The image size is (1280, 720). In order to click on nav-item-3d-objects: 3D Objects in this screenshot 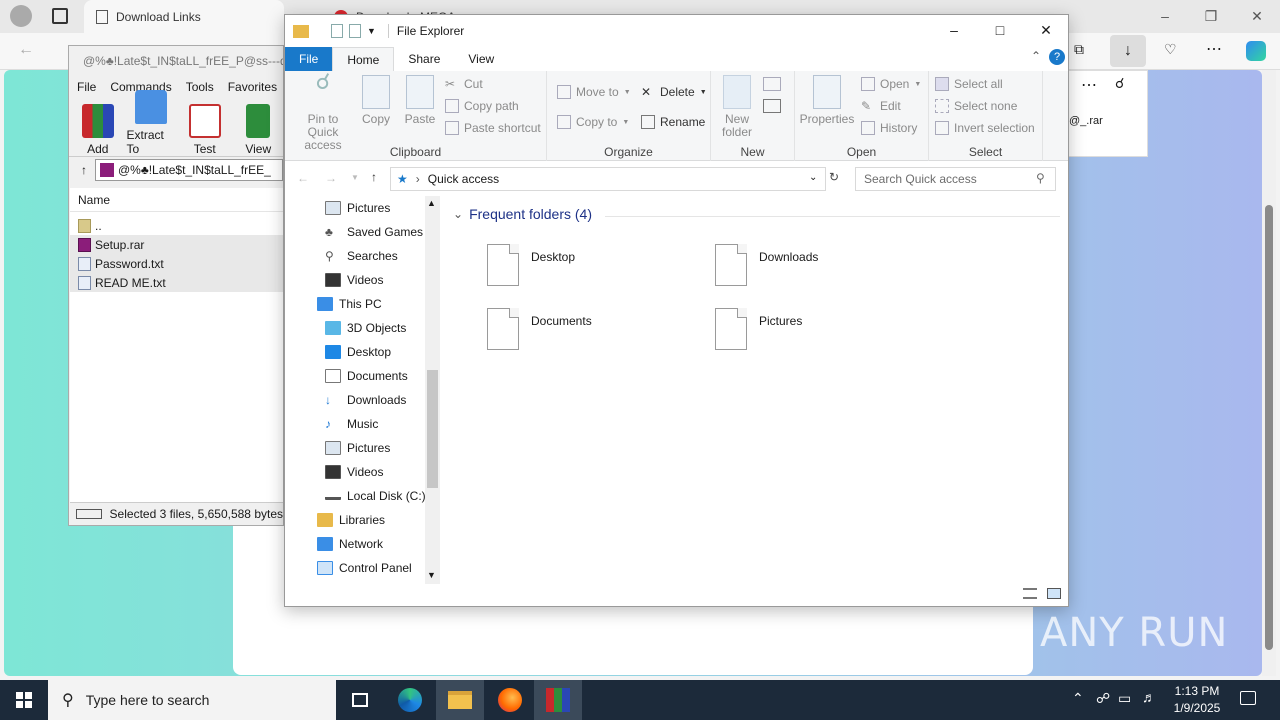, I will do `click(365, 328)`.